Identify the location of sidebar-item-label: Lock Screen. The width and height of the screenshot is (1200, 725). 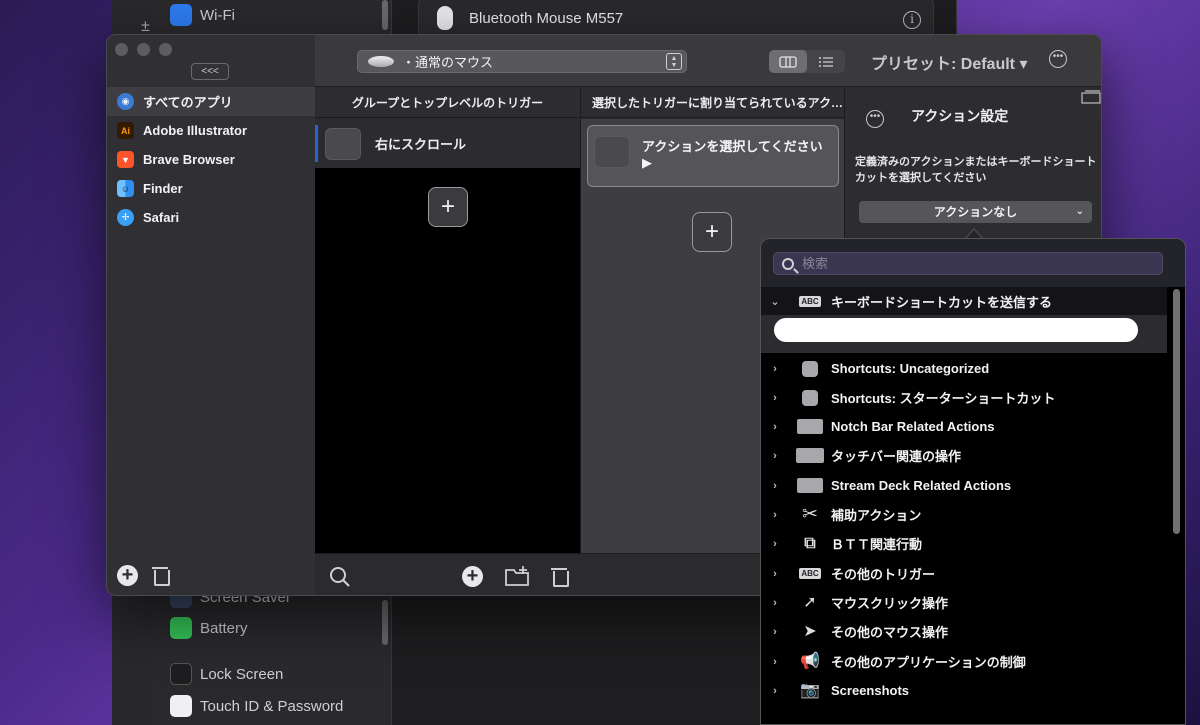
(242, 674).